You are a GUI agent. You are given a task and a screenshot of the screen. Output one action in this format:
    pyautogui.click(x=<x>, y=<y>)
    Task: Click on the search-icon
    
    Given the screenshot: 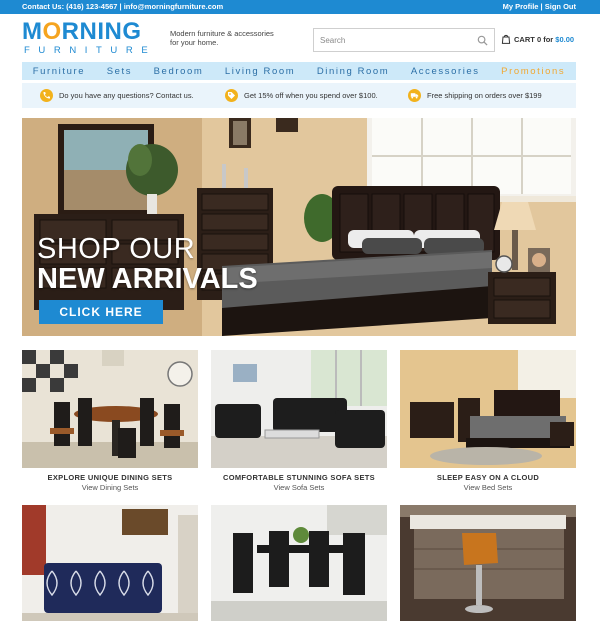 What is the action you would take?
    pyautogui.click(x=482, y=40)
    